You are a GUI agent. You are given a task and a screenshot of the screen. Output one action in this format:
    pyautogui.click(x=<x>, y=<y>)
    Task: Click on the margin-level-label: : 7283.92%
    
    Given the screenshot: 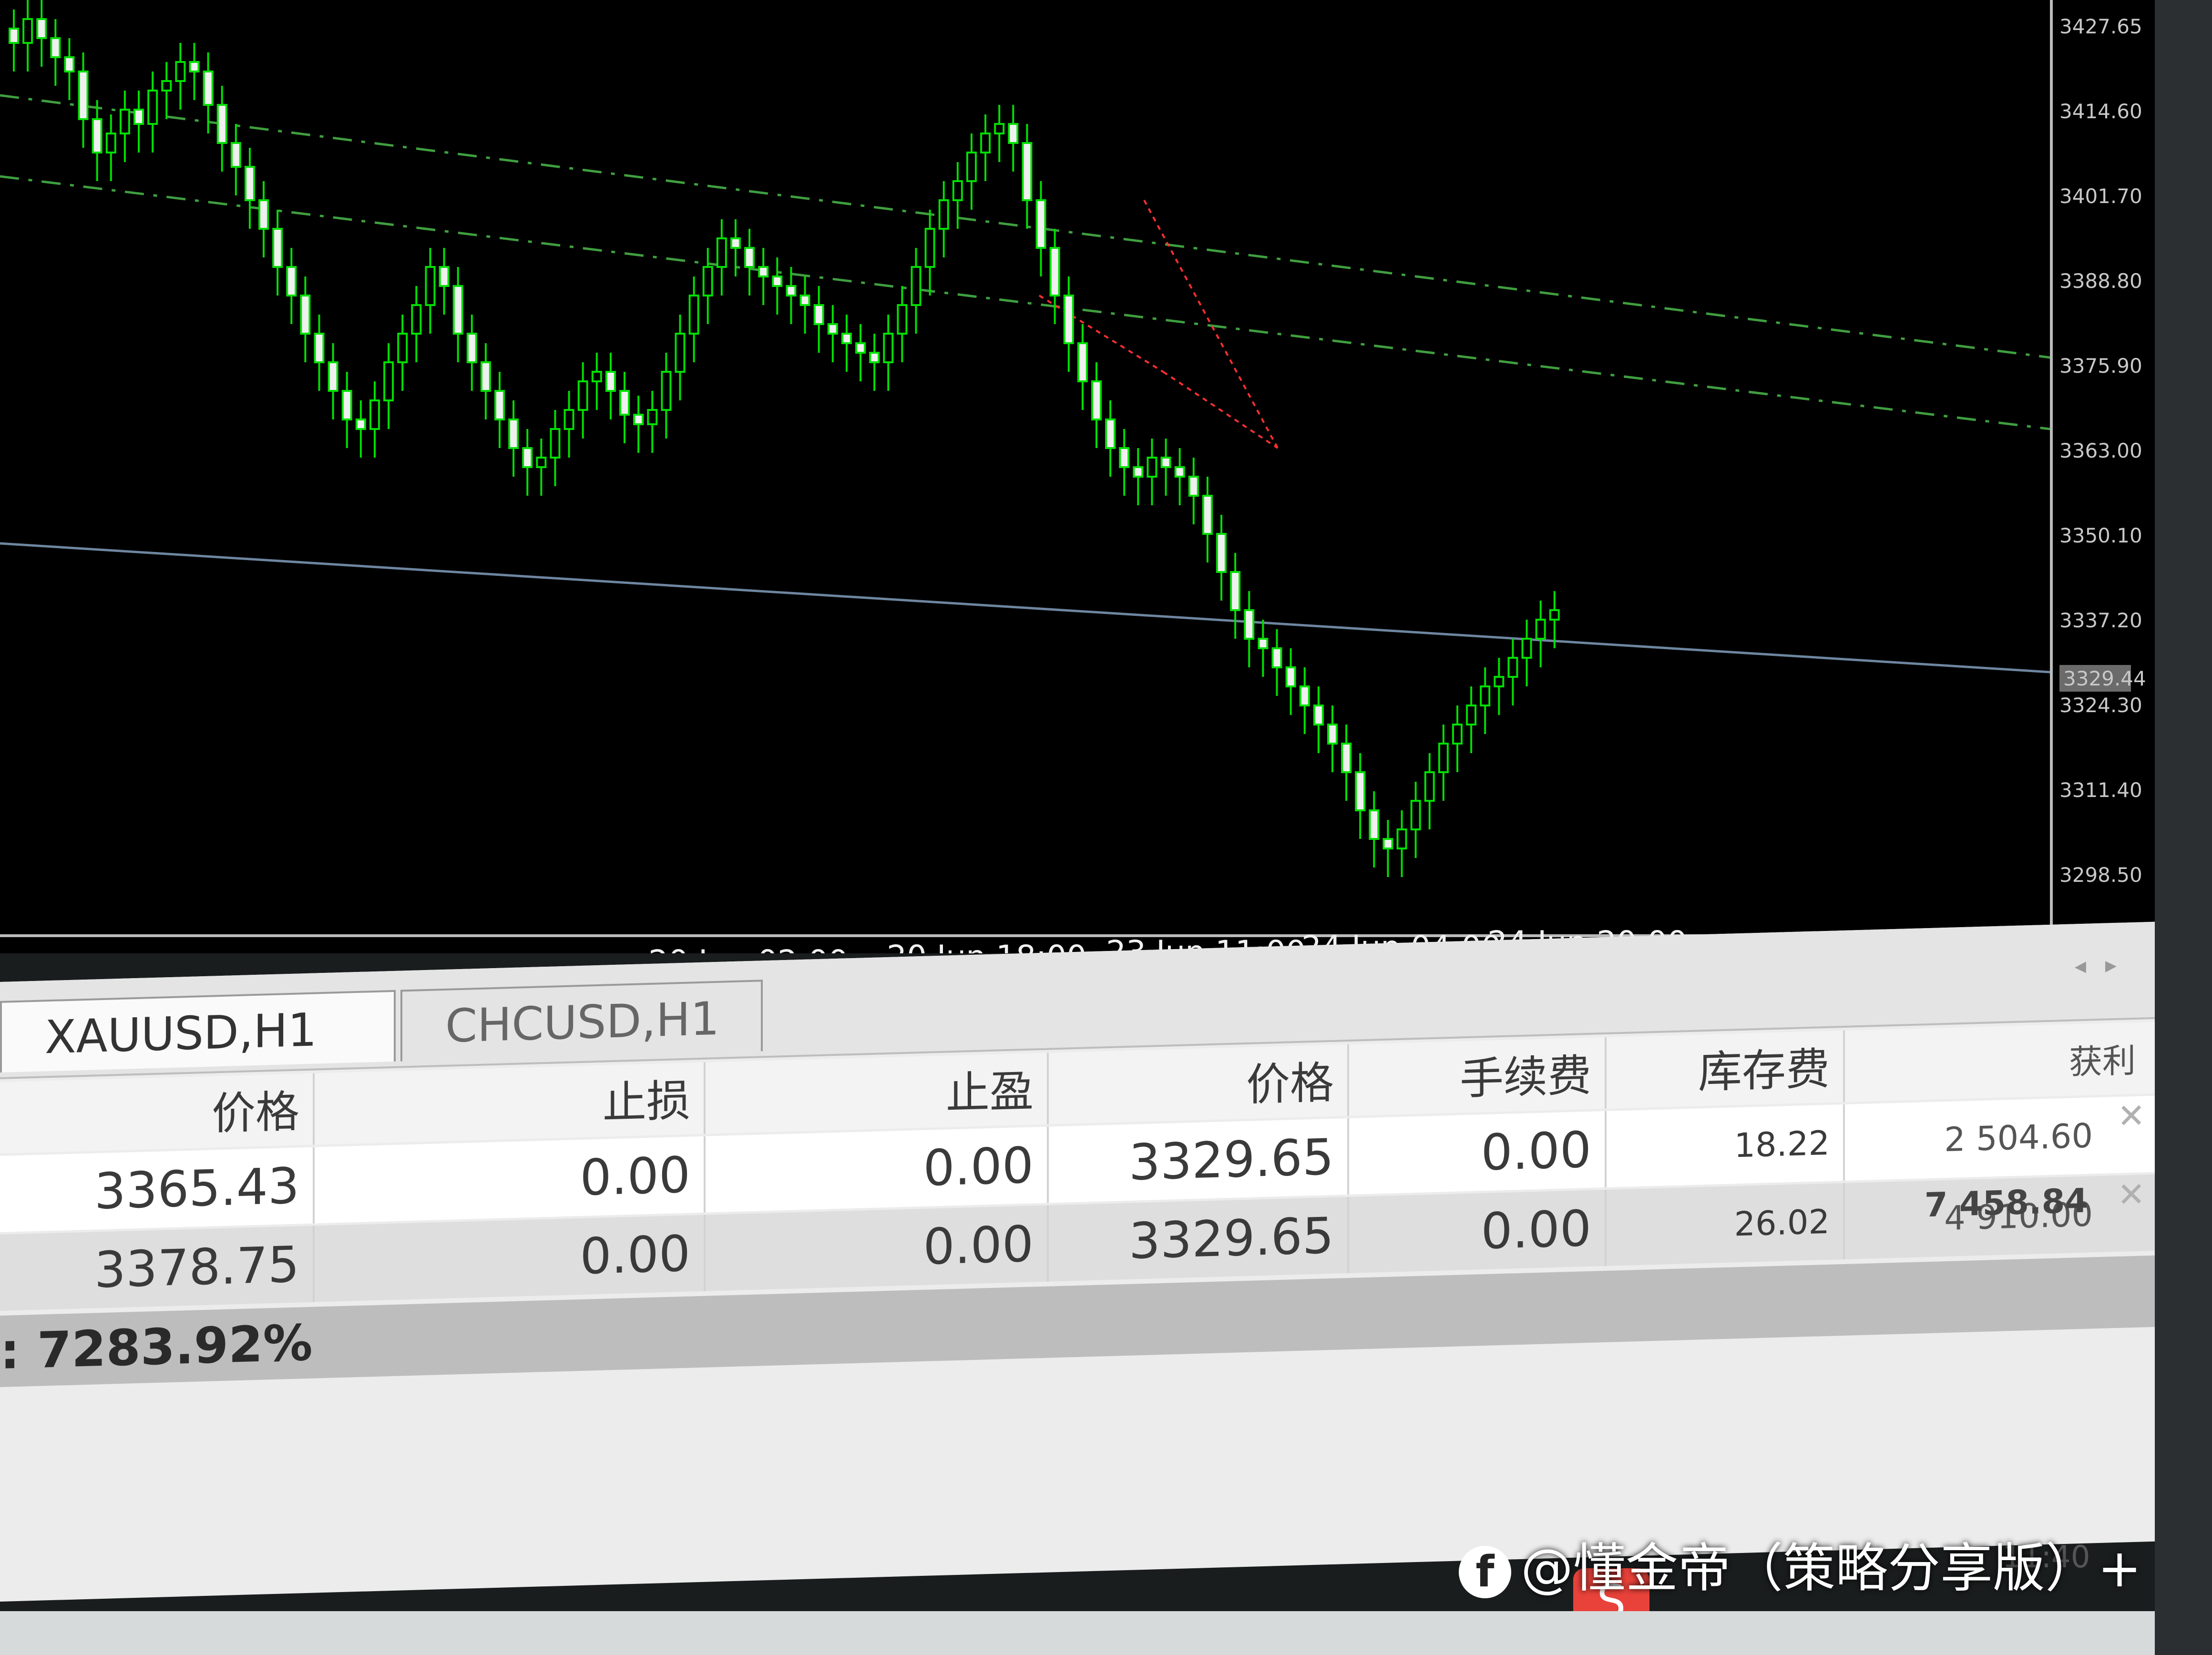 What is the action you would take?
    pyautogui.click(x=156, y=1346)
    